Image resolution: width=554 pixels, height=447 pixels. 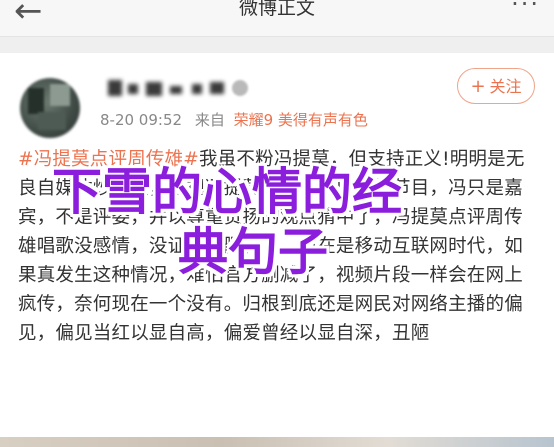 I want to click on post-time: 8-20 09:52, so click(x=141, y=120).